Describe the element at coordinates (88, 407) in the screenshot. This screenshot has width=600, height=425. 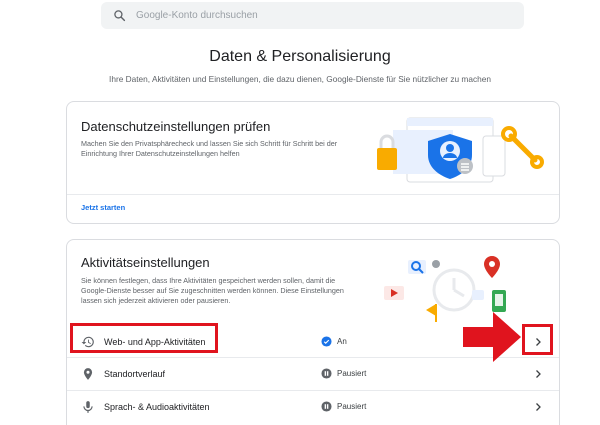
I see `microphone-icon` at that location.